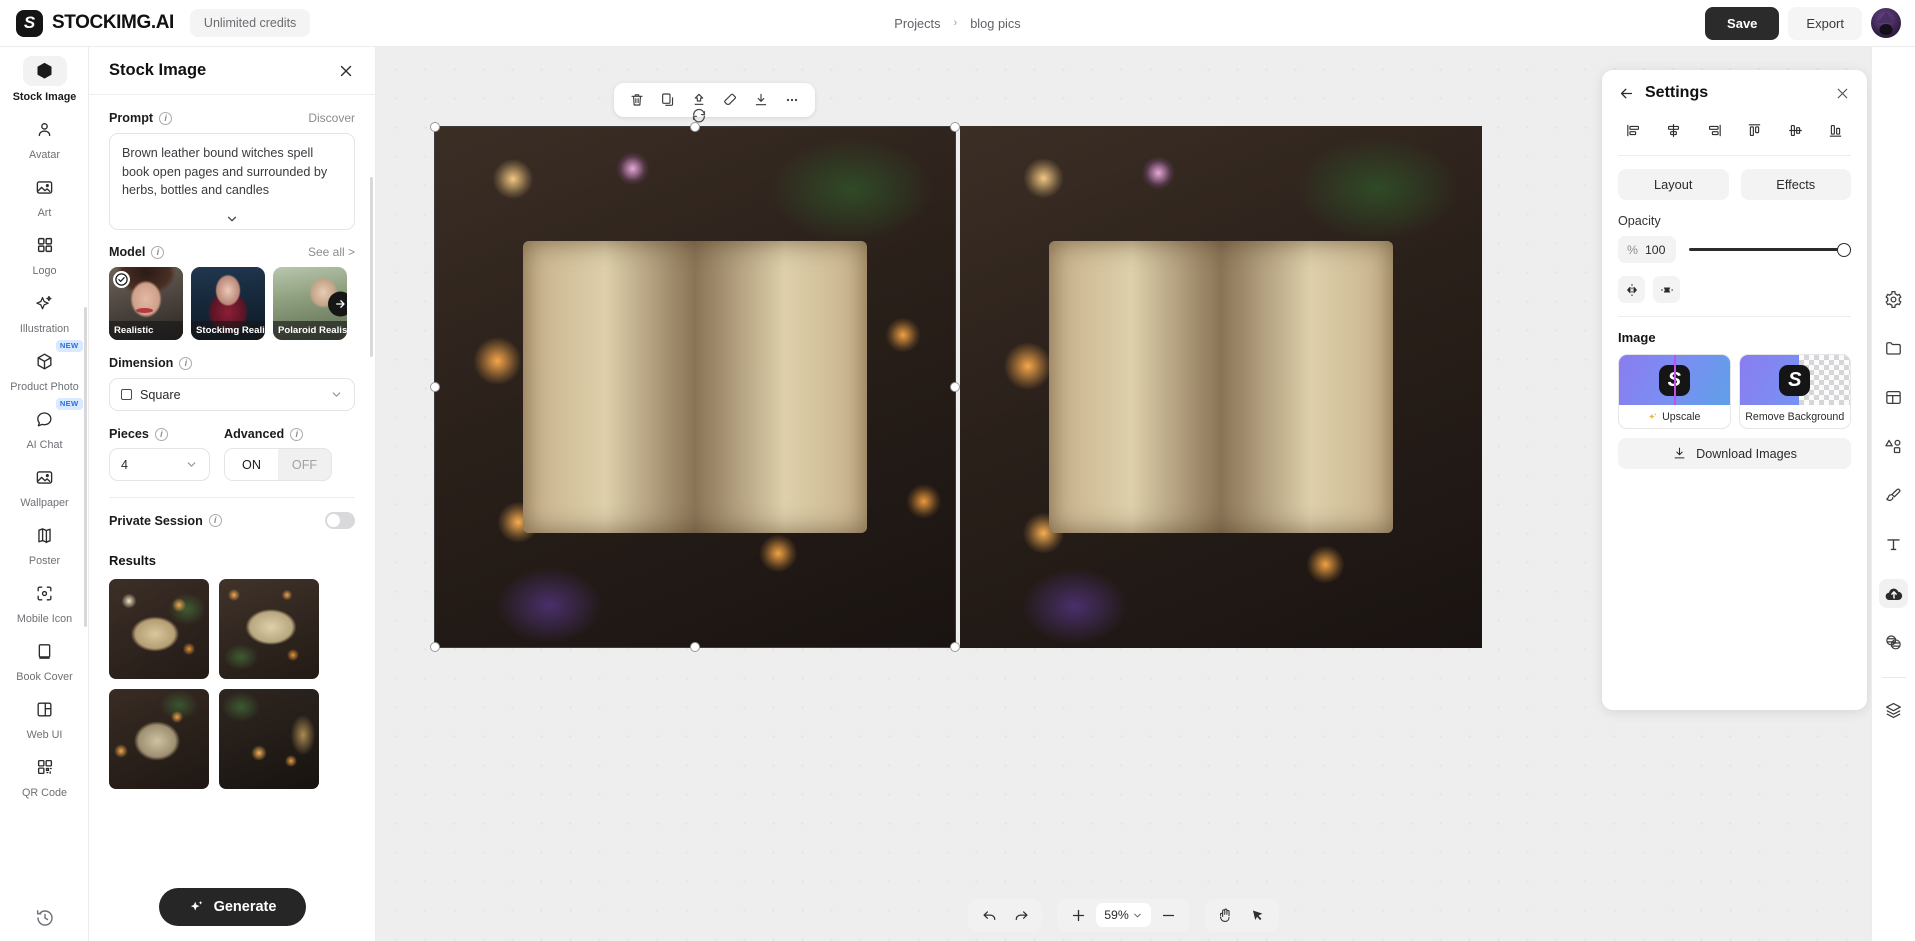  Describe the element at coordinates (146, 303) in the screenshot. I see `model-card-realistic: Realistic` at that location.